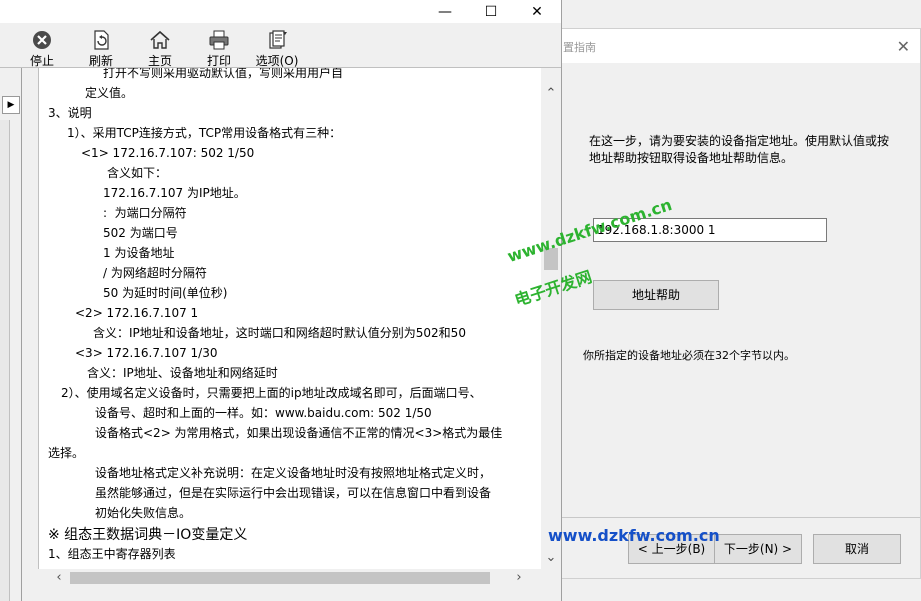  What do you see at coordinates (160, 39) in the screenshot?
I see `home-icon` at bounding box center [160, 39].